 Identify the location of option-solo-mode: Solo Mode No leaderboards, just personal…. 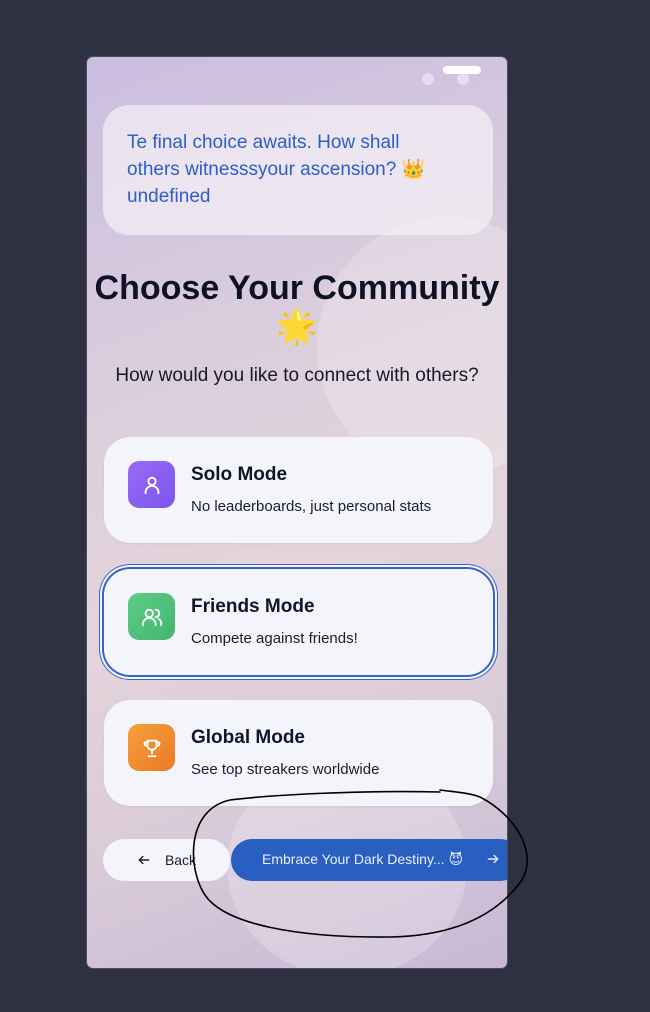
(298, 490).